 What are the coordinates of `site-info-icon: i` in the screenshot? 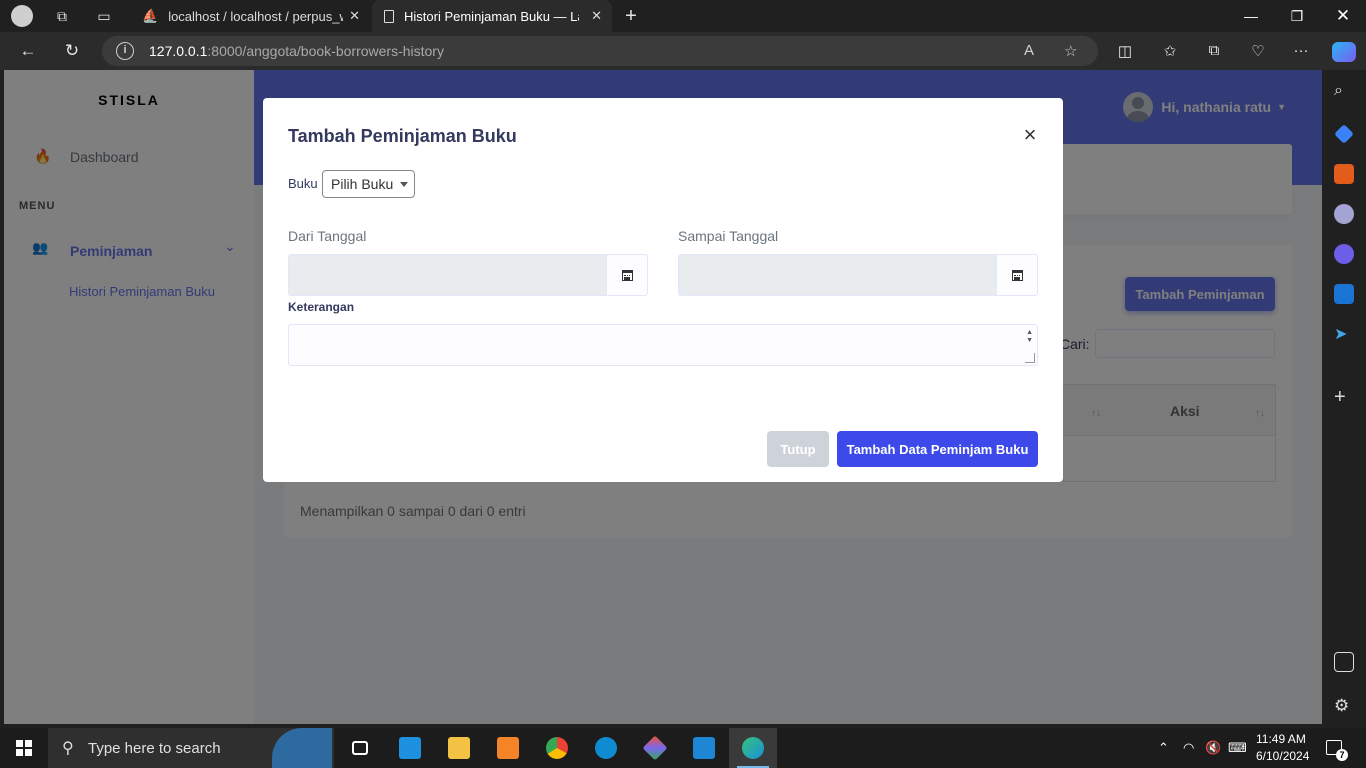 It's located at (125, 51).